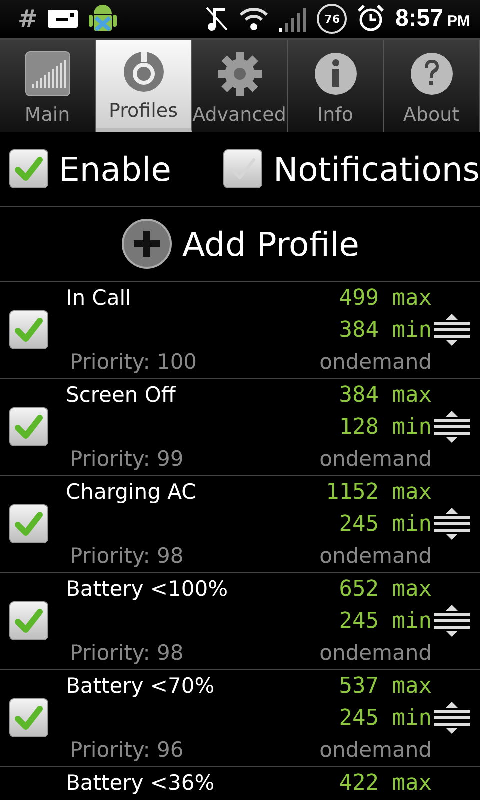 The image size is (480, 800). I want to click on chart-icon, so click(48, 74).